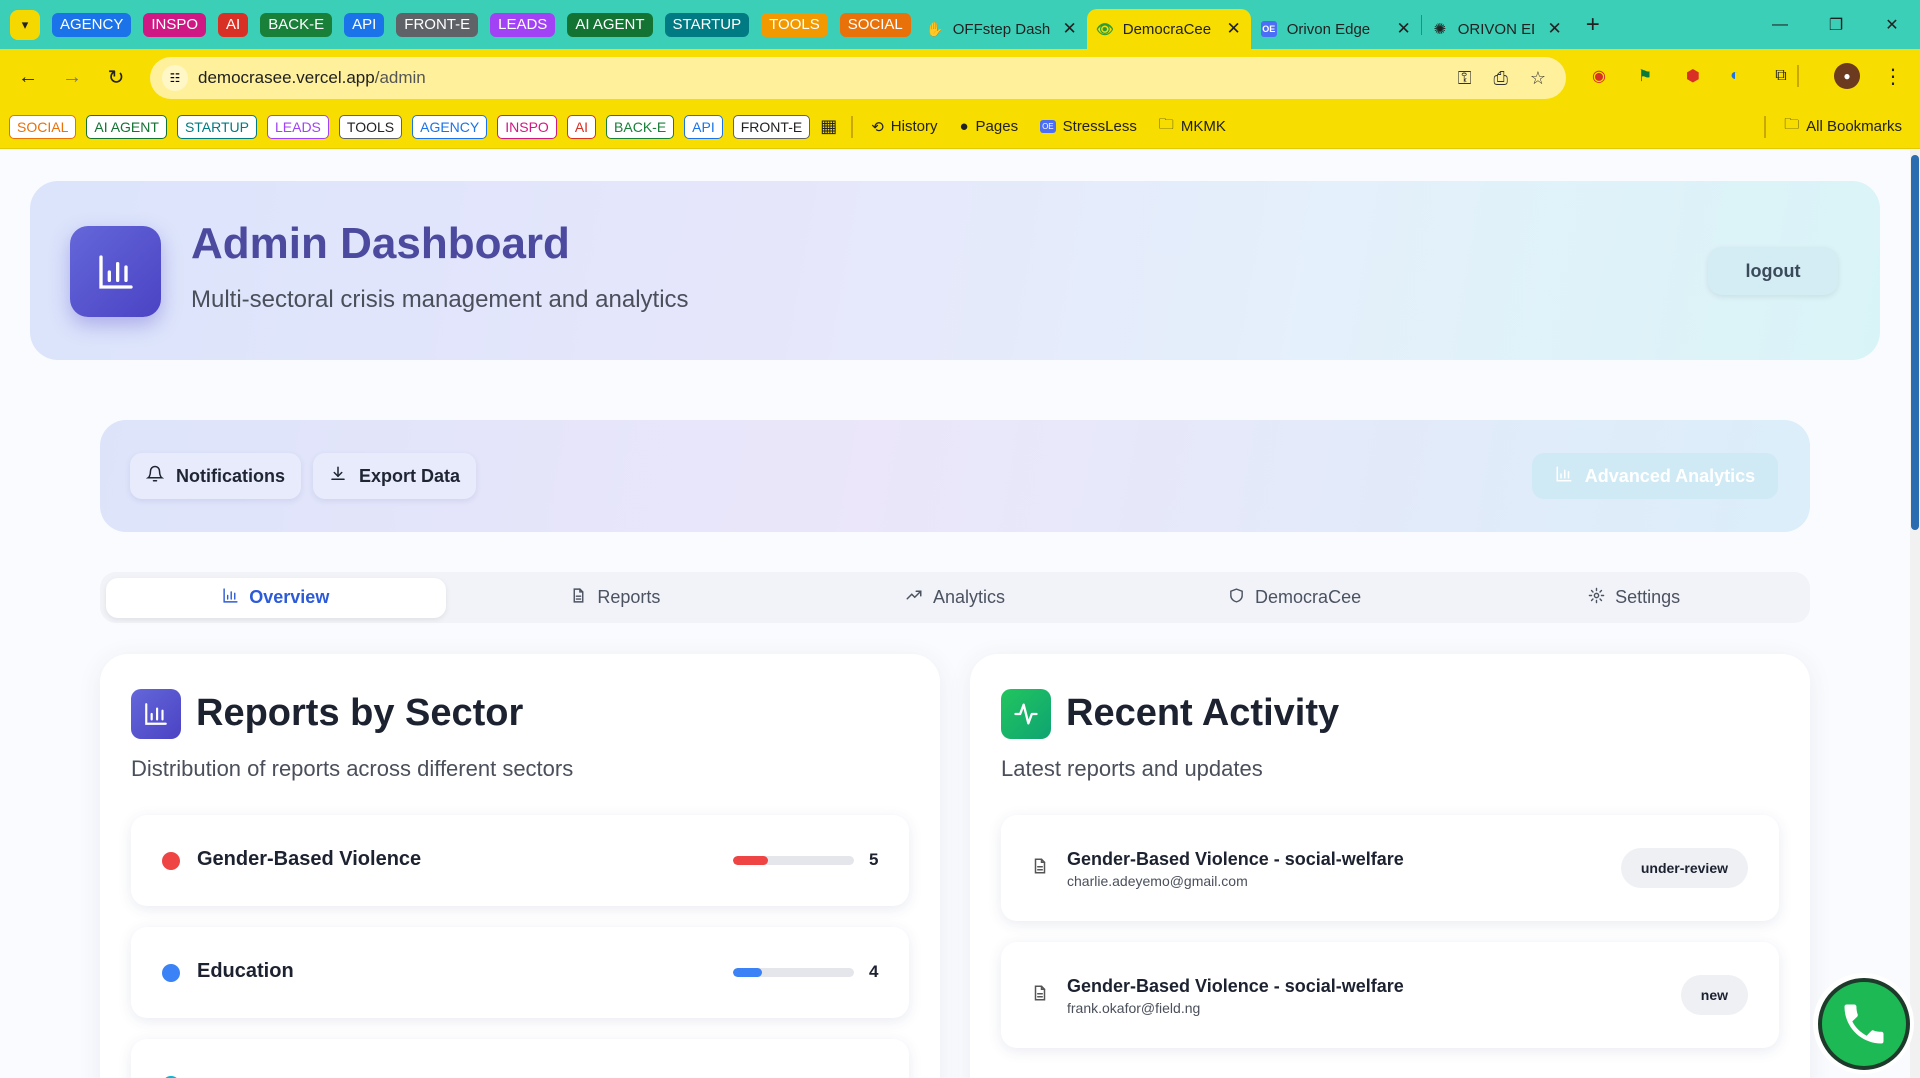  Describe the element at coordinates (1893, 76) in the screenshot. I see `menu-kebab-icon: ⋮` at that location.